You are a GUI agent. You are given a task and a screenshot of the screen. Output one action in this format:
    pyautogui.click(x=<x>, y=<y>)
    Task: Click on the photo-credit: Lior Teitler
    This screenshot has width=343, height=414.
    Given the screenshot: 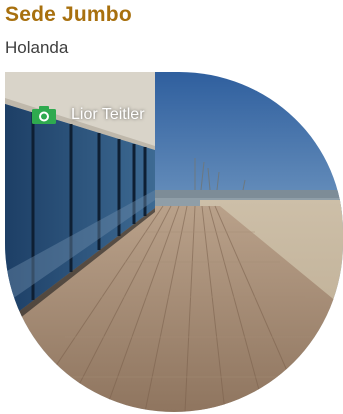 What is the action you would take?
    pyautogui.click(x=88, y=115)
    